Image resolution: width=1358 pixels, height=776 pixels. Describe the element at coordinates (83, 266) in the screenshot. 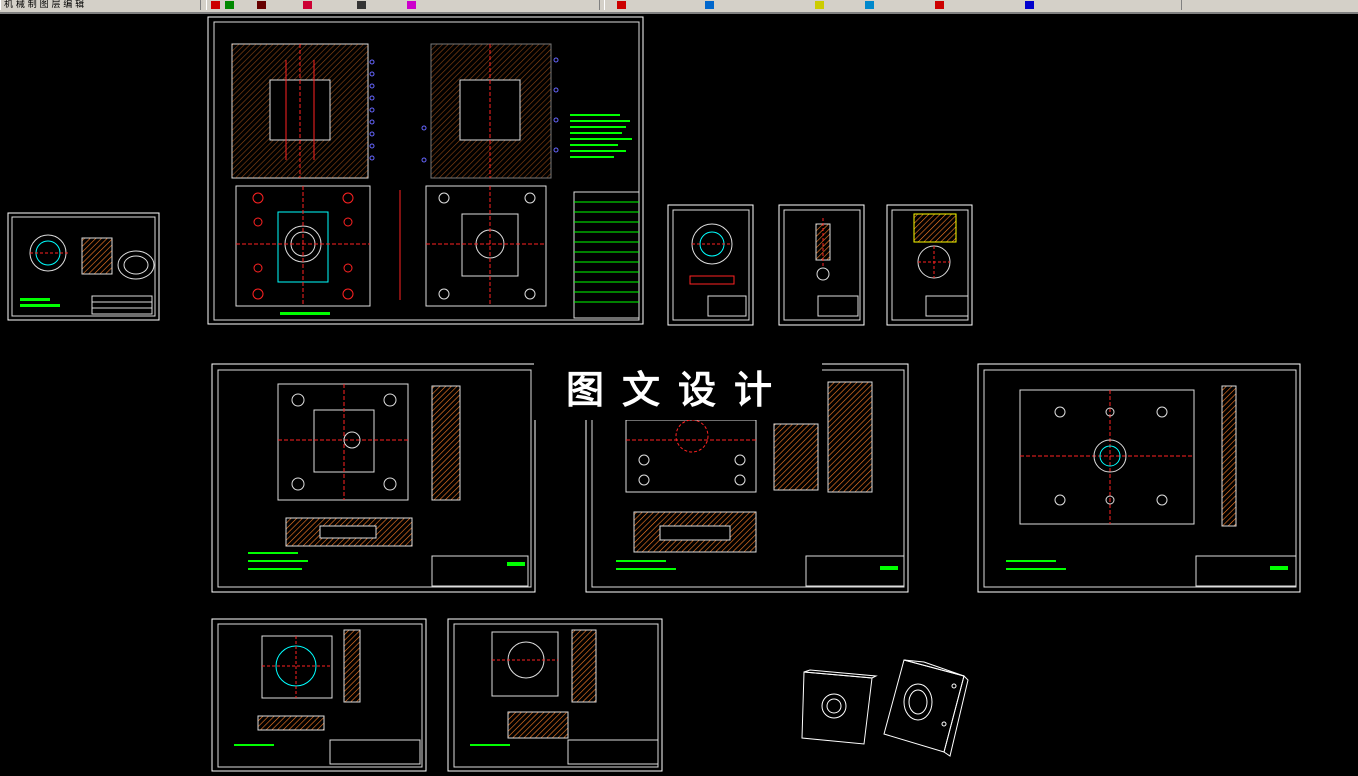

I see `sheet-part-ring` at that location.